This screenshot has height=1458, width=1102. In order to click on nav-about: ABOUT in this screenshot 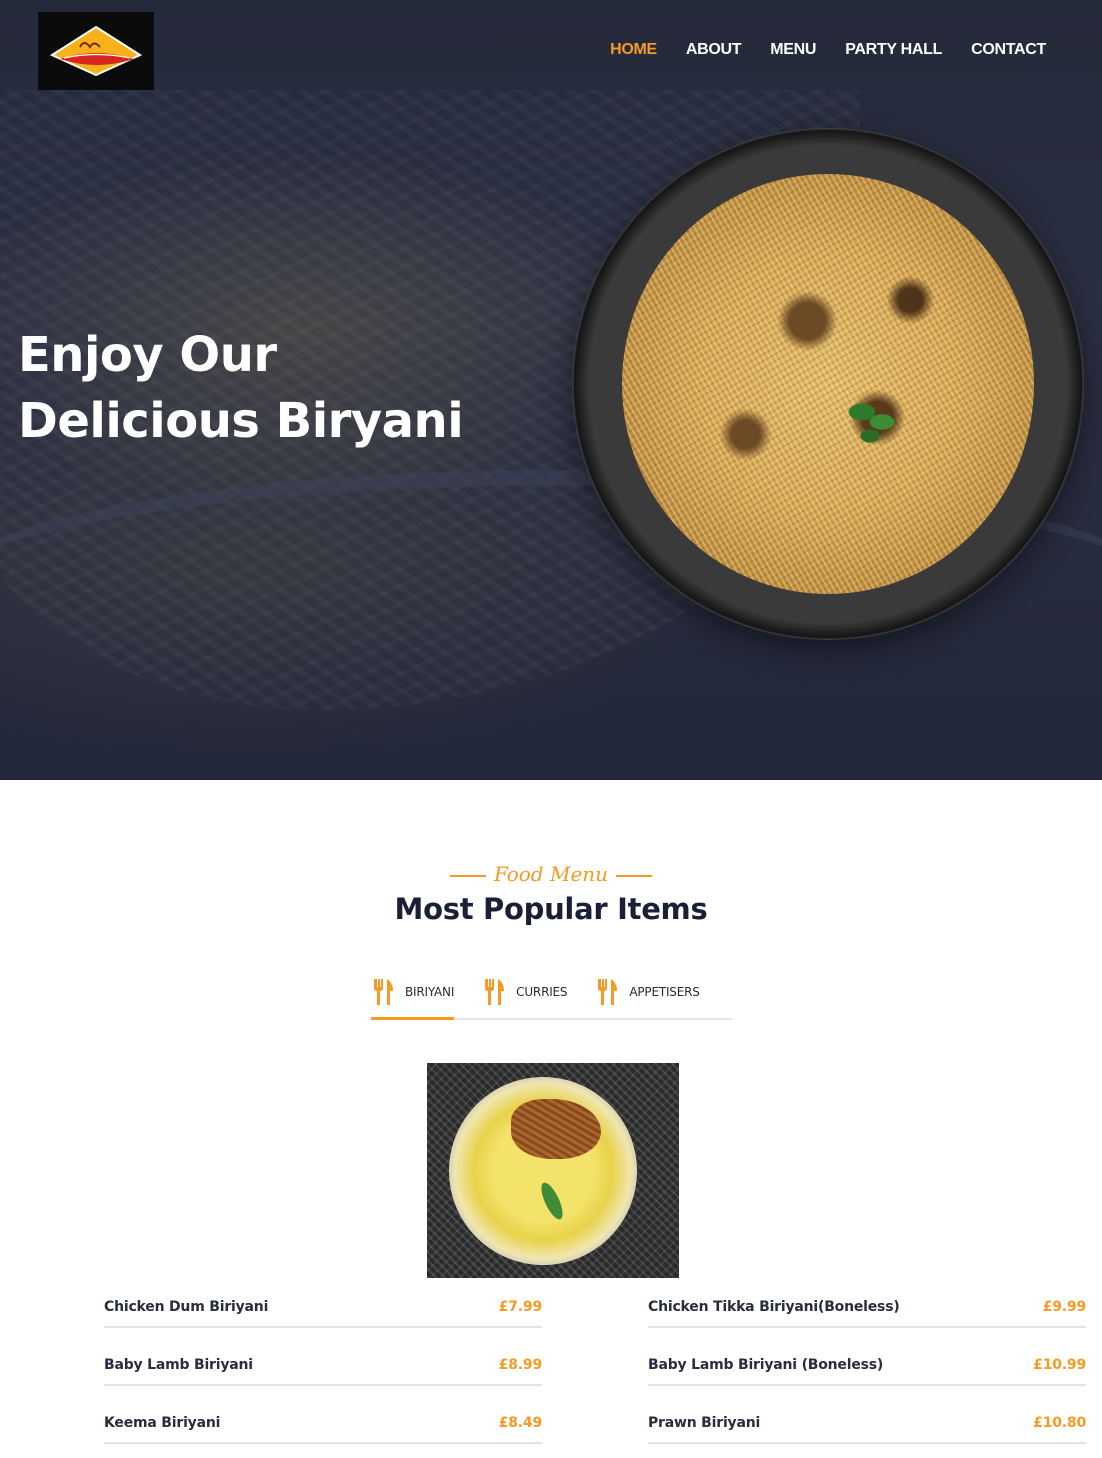, I will do `click(714, 50)`.